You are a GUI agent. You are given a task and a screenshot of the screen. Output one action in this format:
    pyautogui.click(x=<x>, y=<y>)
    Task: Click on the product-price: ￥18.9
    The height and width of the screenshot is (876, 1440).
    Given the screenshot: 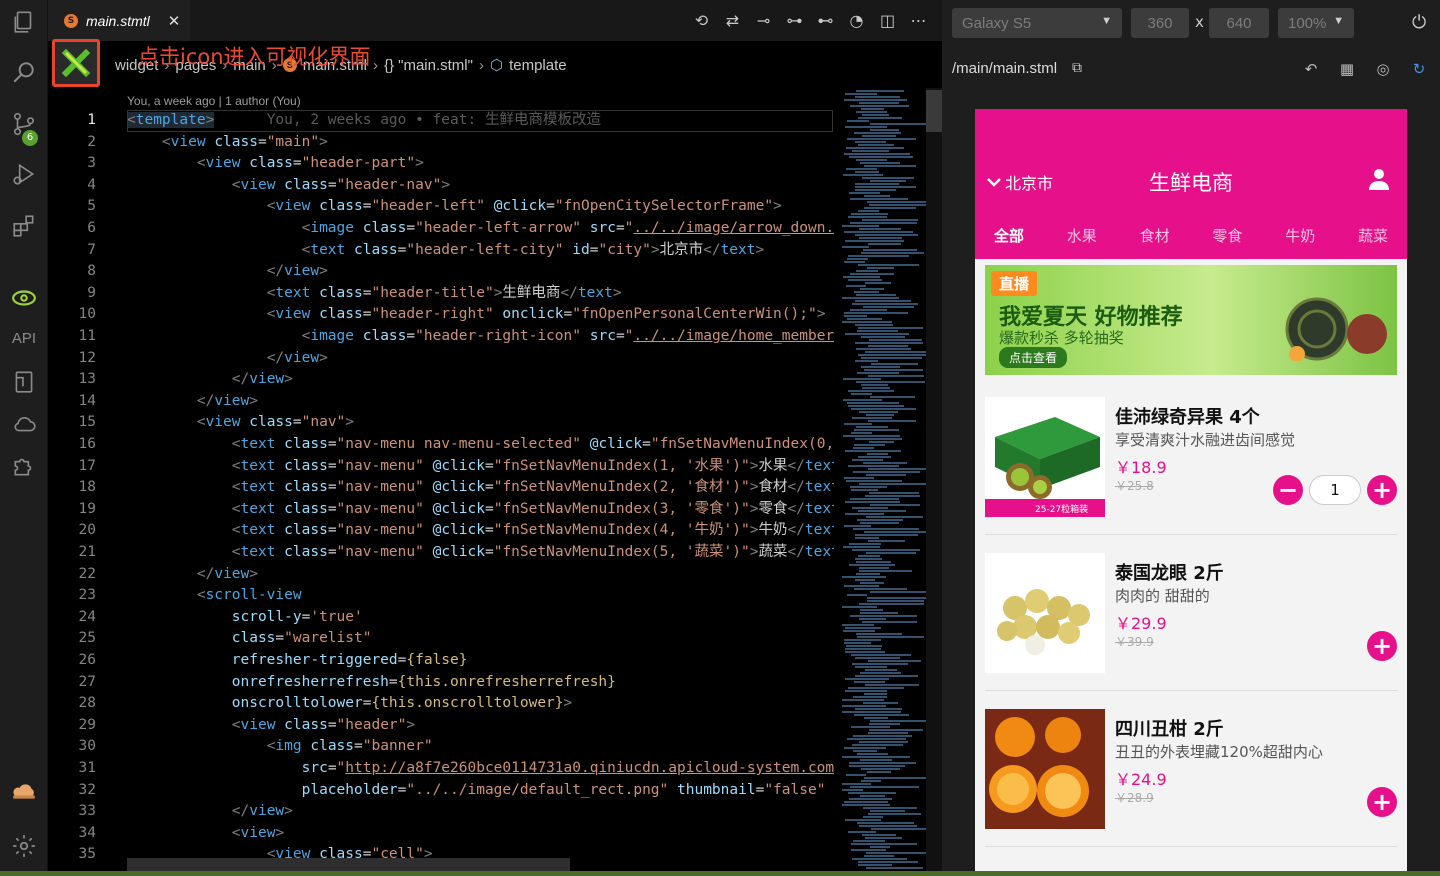 What is the action you would take?
    pyautogui.click(x=1141, y=467)
    